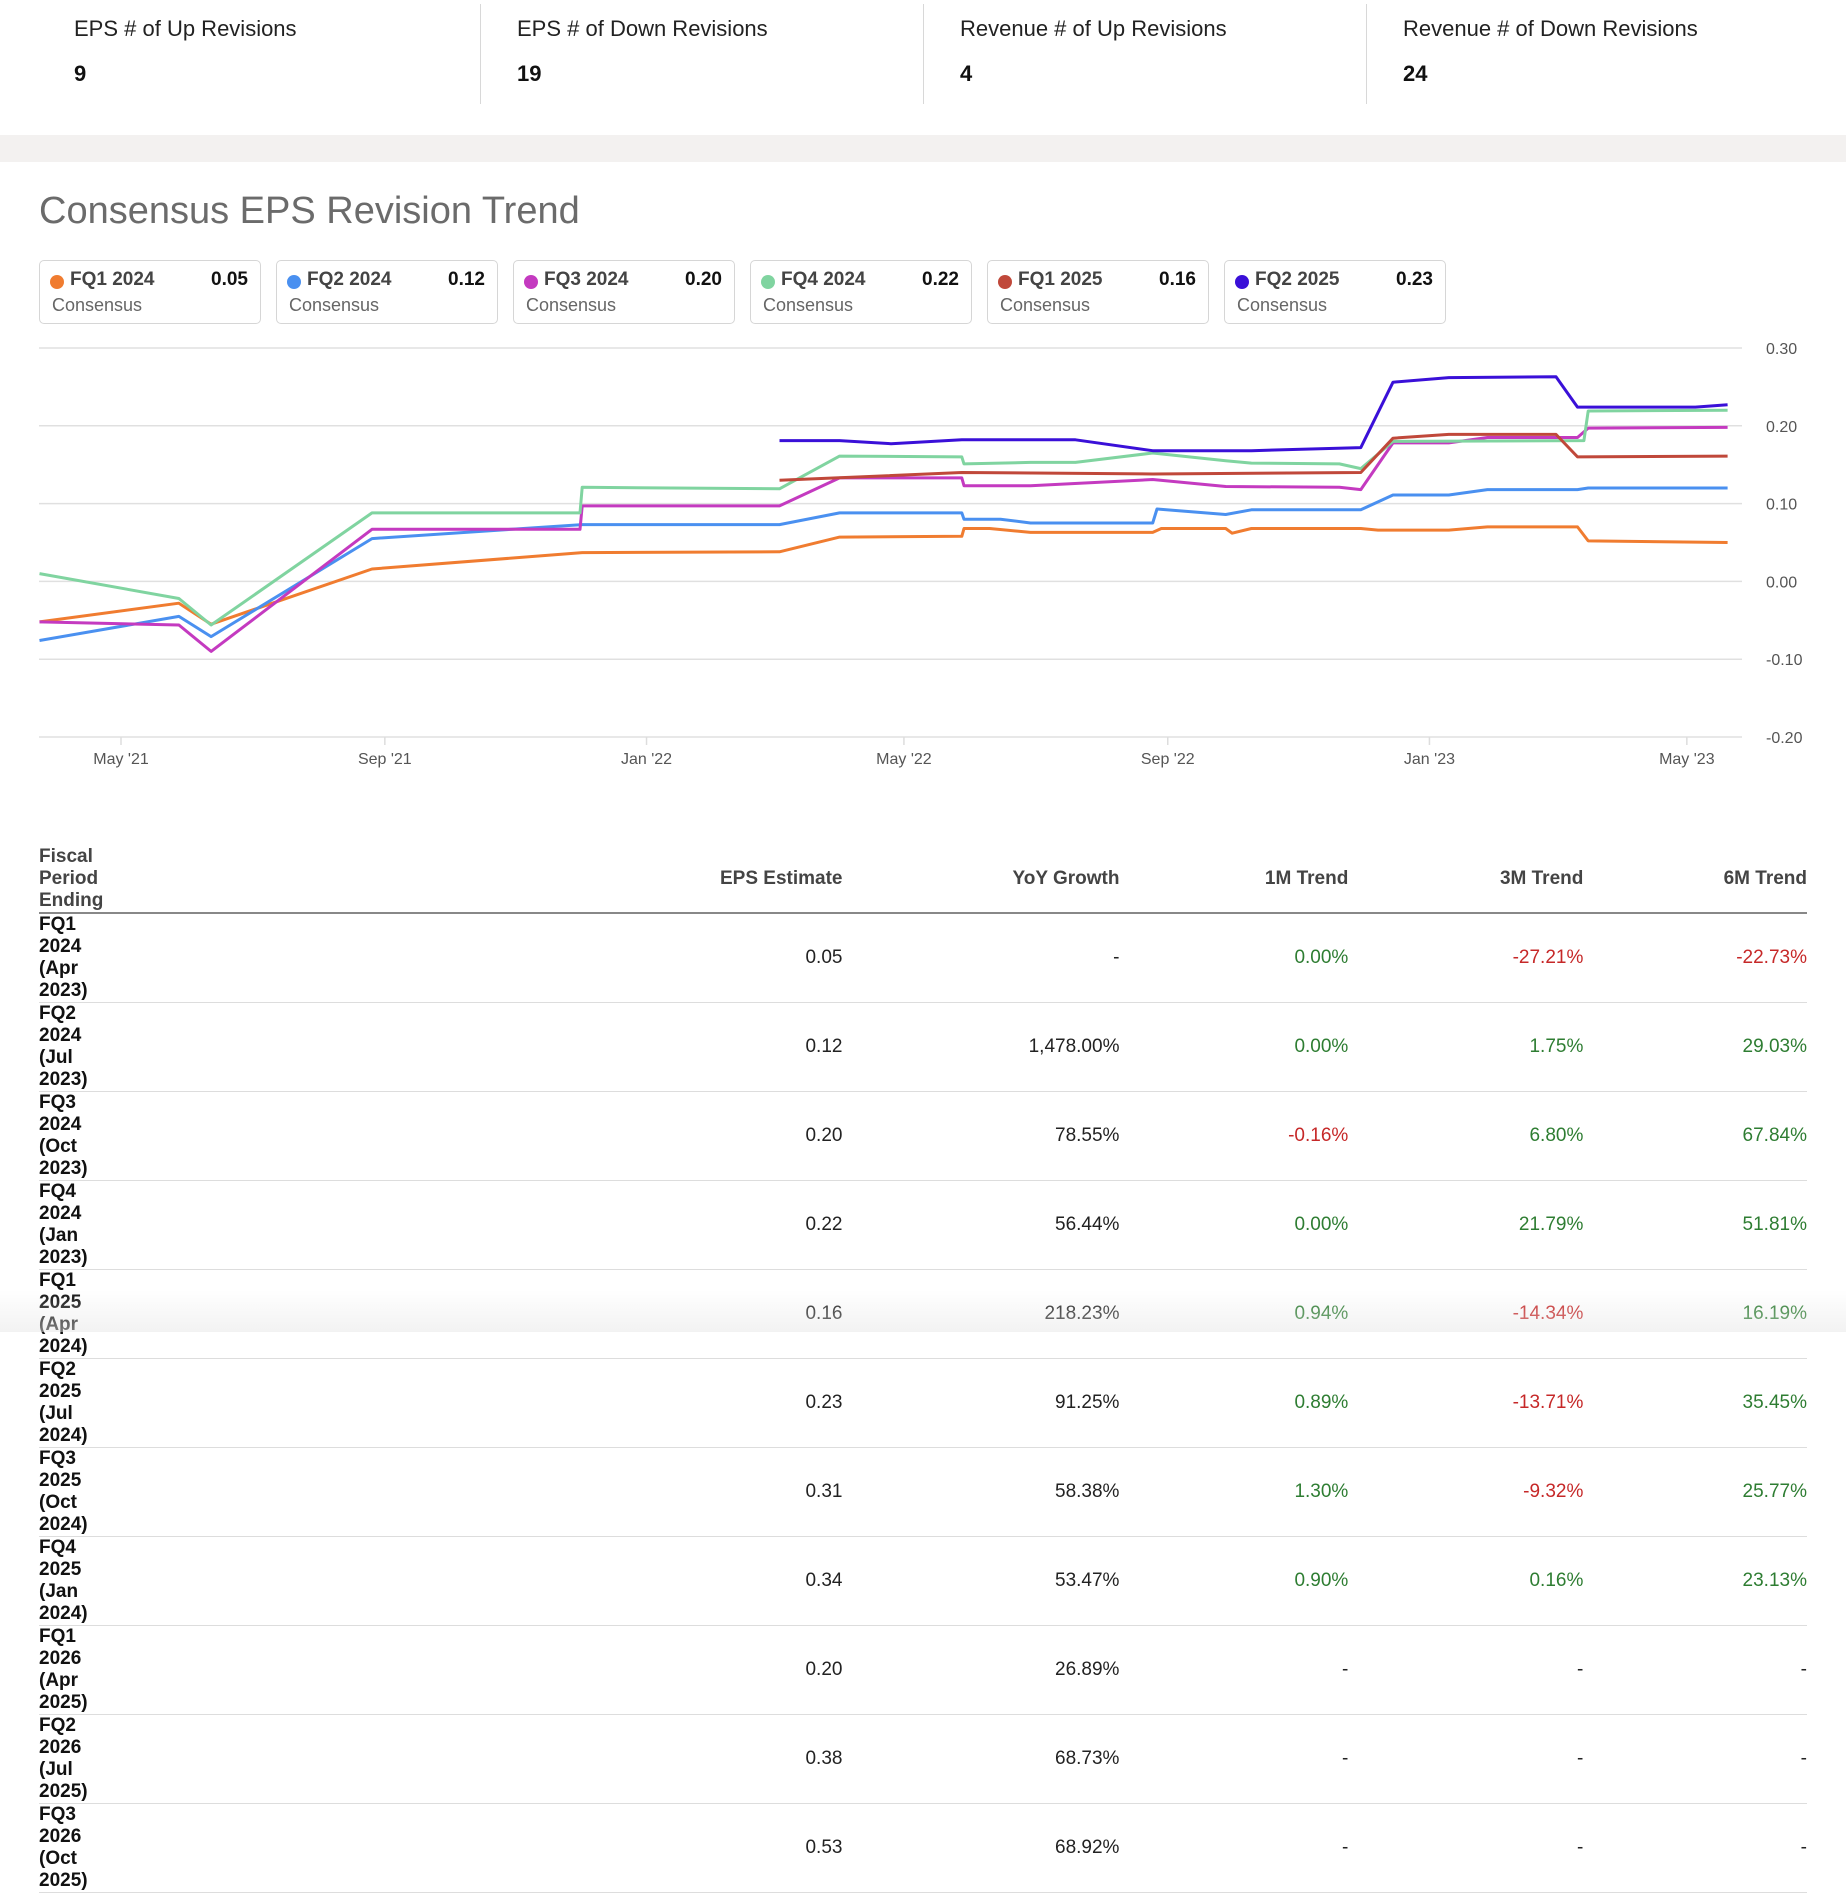 The height and width of the screenshot is (1893, 1846). What do you see at coordinates (71, 958) in the screenshot?
I see `table-cell: FQ1 2024 (Apr 2023)` at bounding box center [71, 958].